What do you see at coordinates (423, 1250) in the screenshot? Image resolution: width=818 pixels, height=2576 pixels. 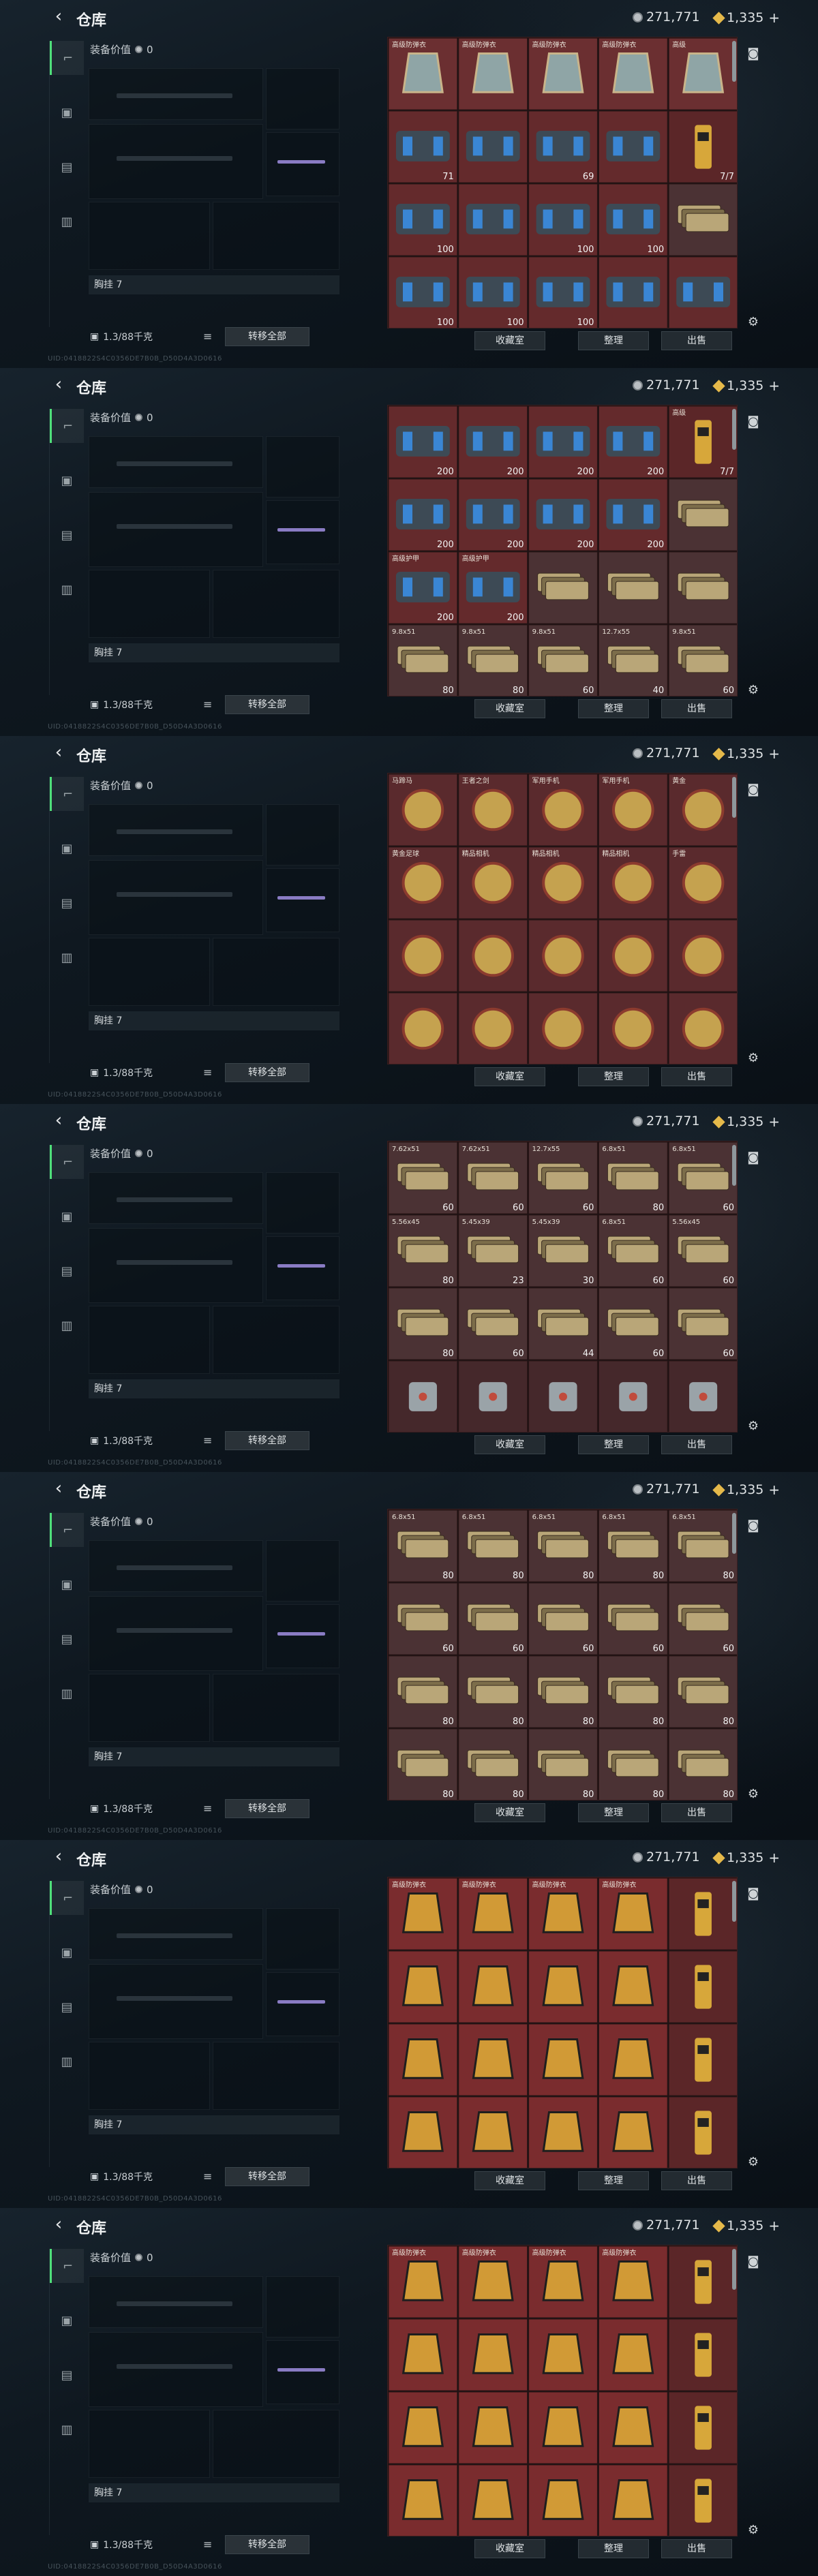 I see `stash-item-cell: 5.56x45 80` at bounding box center [423, 1250].